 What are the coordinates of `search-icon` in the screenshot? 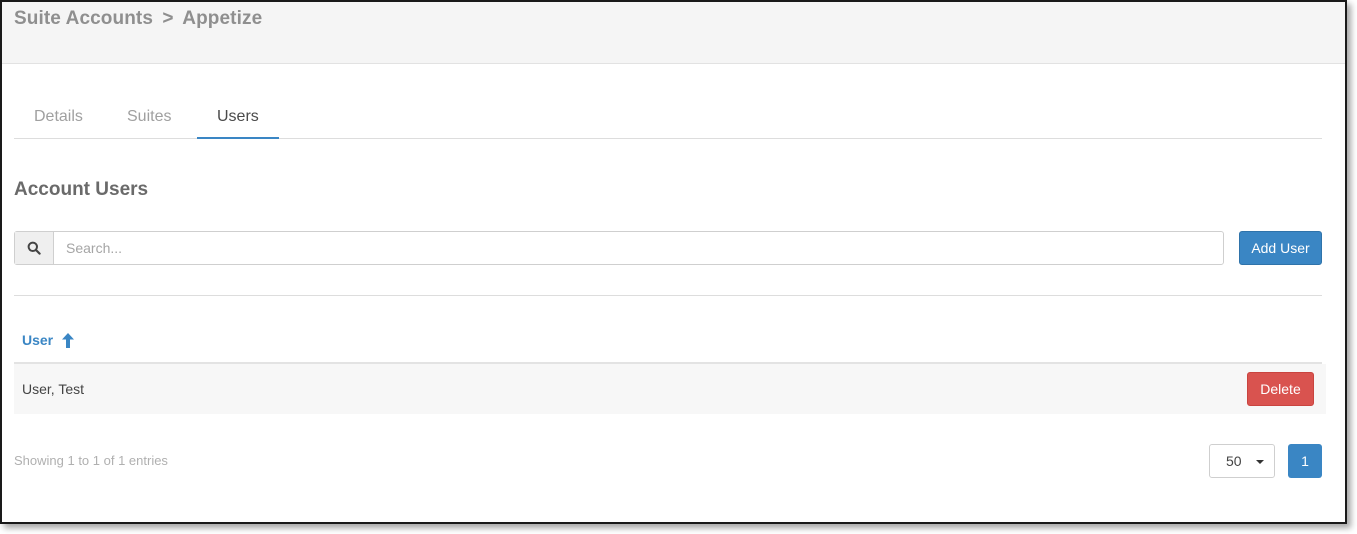 It's located at (34, 248).